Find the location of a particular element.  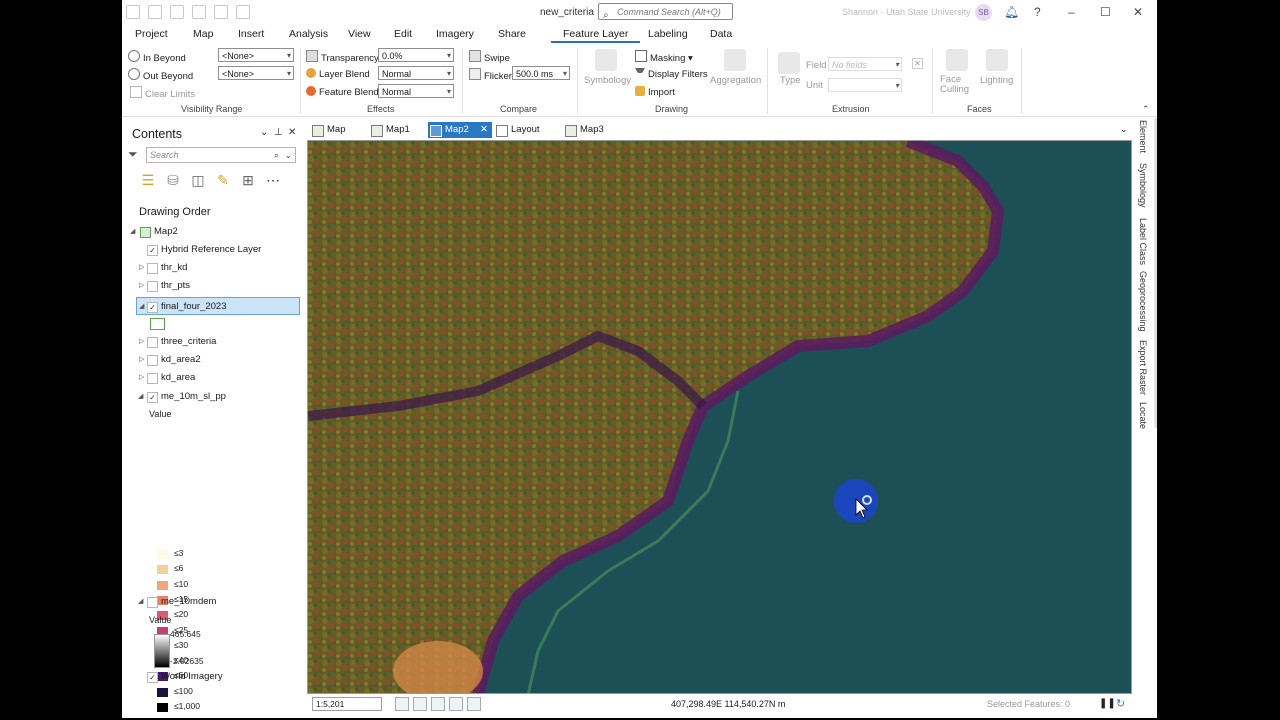

tab-data: Data is located at coordinates (721, 34).